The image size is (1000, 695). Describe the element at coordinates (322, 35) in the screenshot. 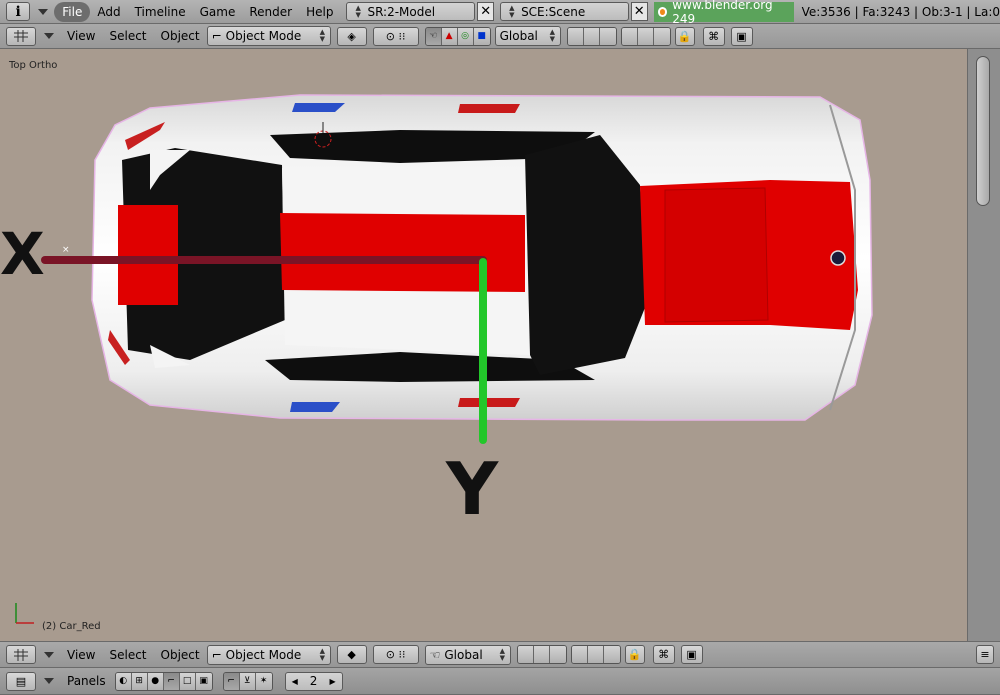

I see `mode-spin-icon: ▲ ▼` at that location.